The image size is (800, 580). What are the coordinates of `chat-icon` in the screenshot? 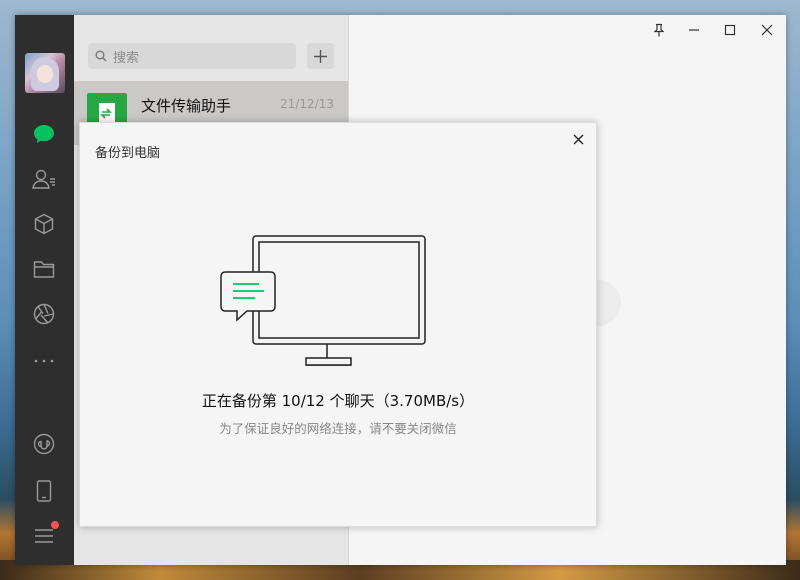 It's located at (44, 134).